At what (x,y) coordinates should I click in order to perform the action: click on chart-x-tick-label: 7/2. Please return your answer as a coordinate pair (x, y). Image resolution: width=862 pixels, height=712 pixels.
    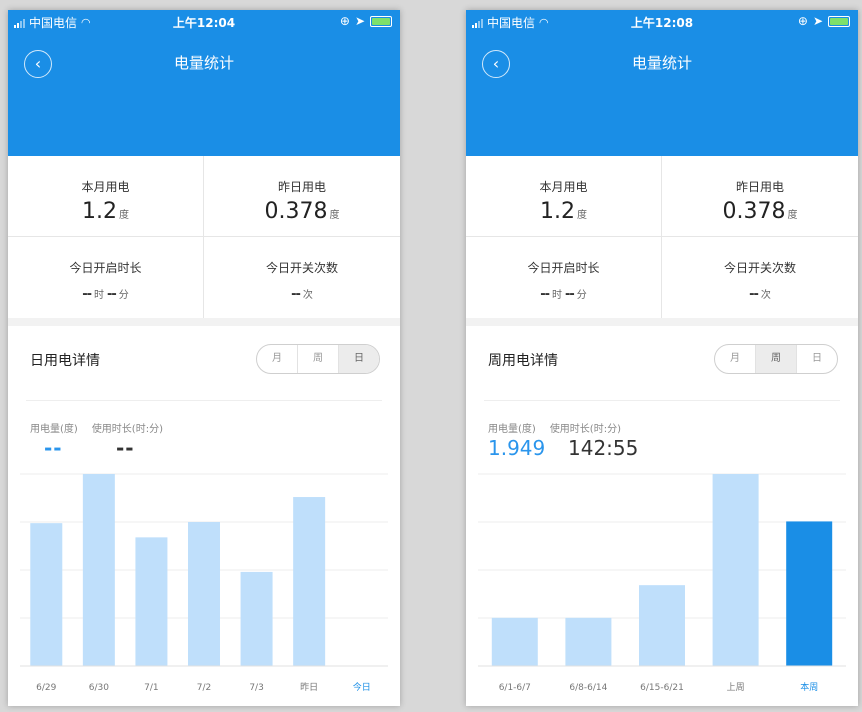
    Looking at the image, I should click on (204, 688).